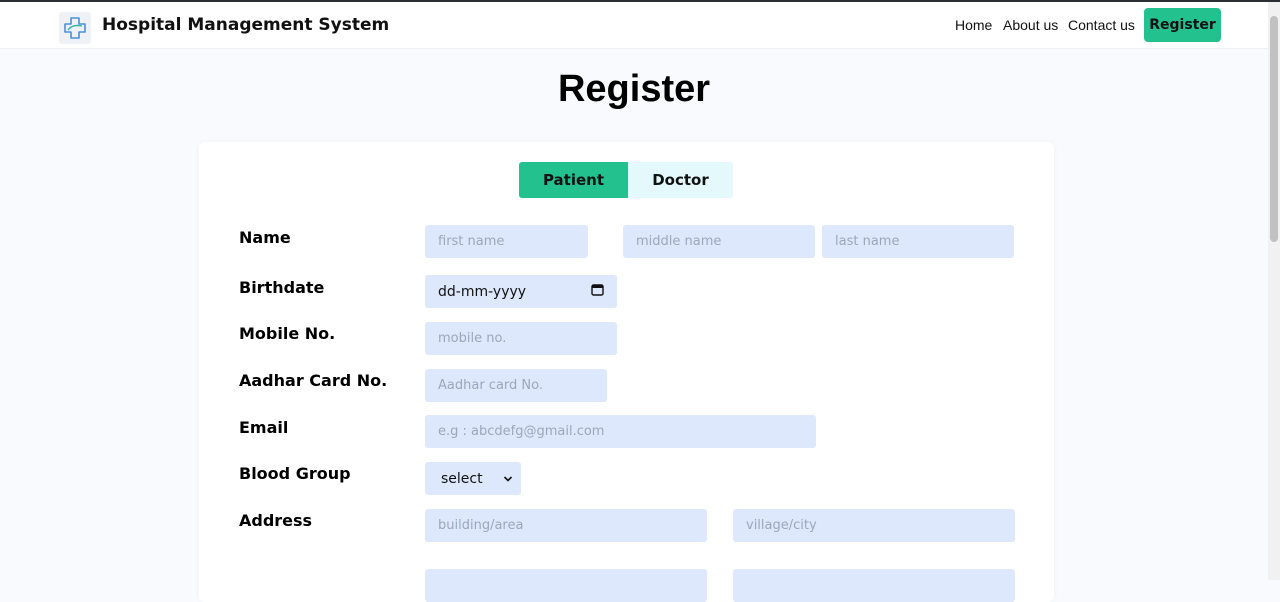  What do you see at coordinates (566, 525) in the screenshot?
I see `building-area-input` at bounding box center [566, 525].